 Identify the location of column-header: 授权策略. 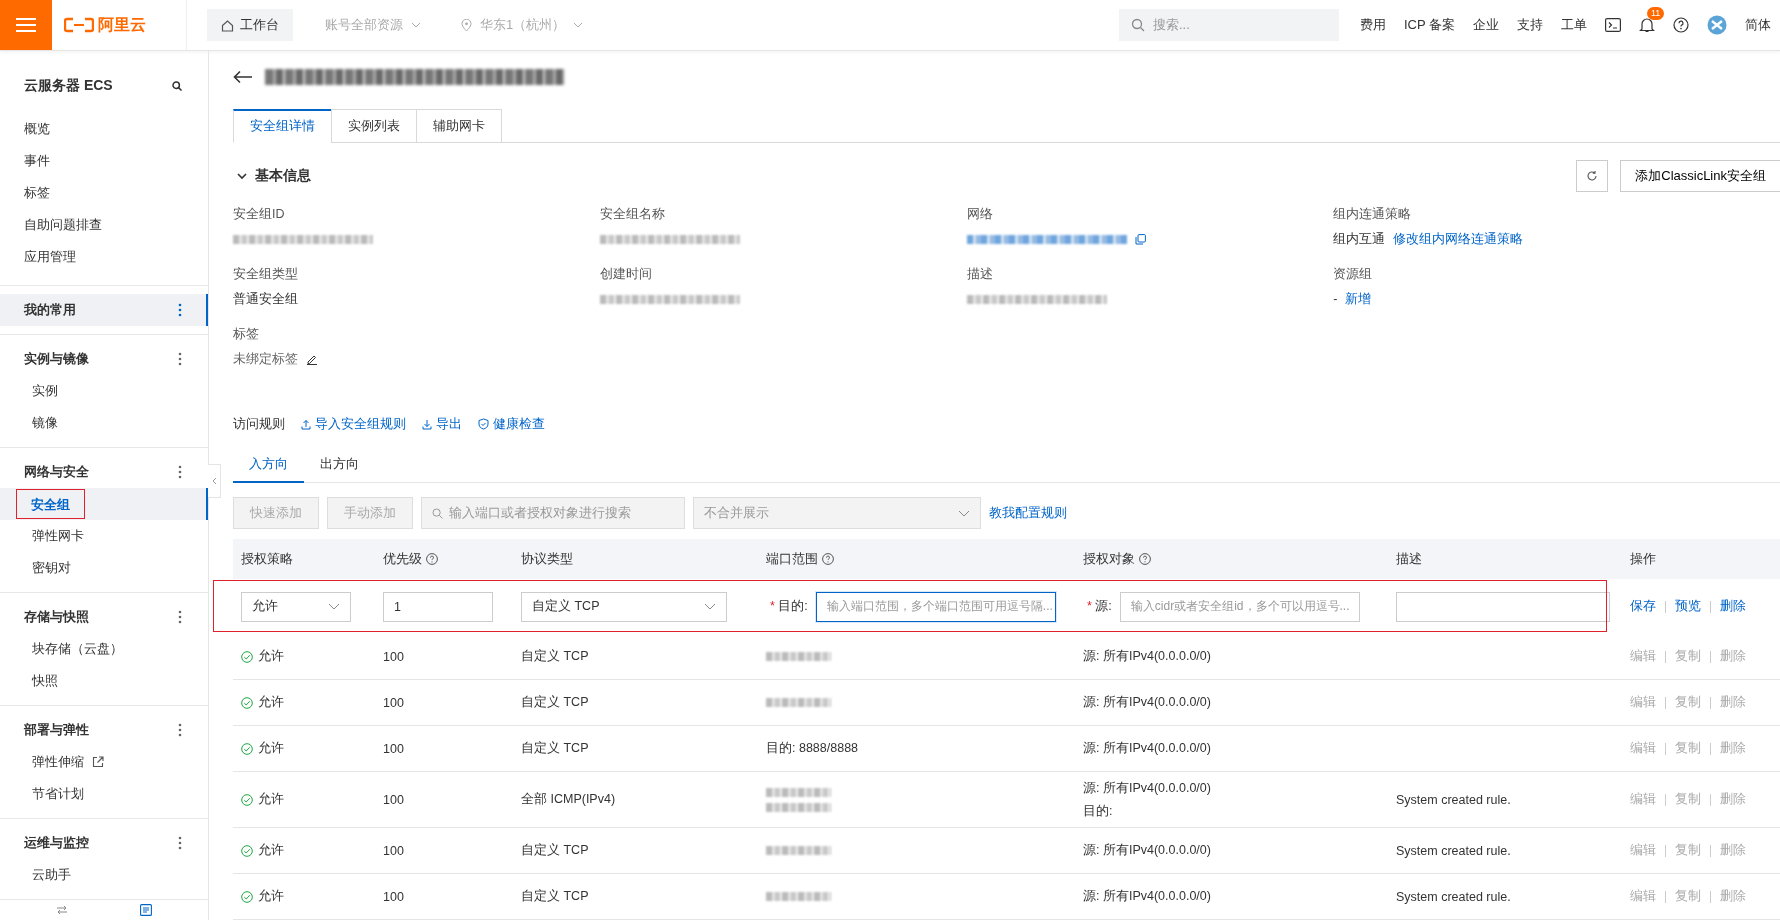
(267, 559).